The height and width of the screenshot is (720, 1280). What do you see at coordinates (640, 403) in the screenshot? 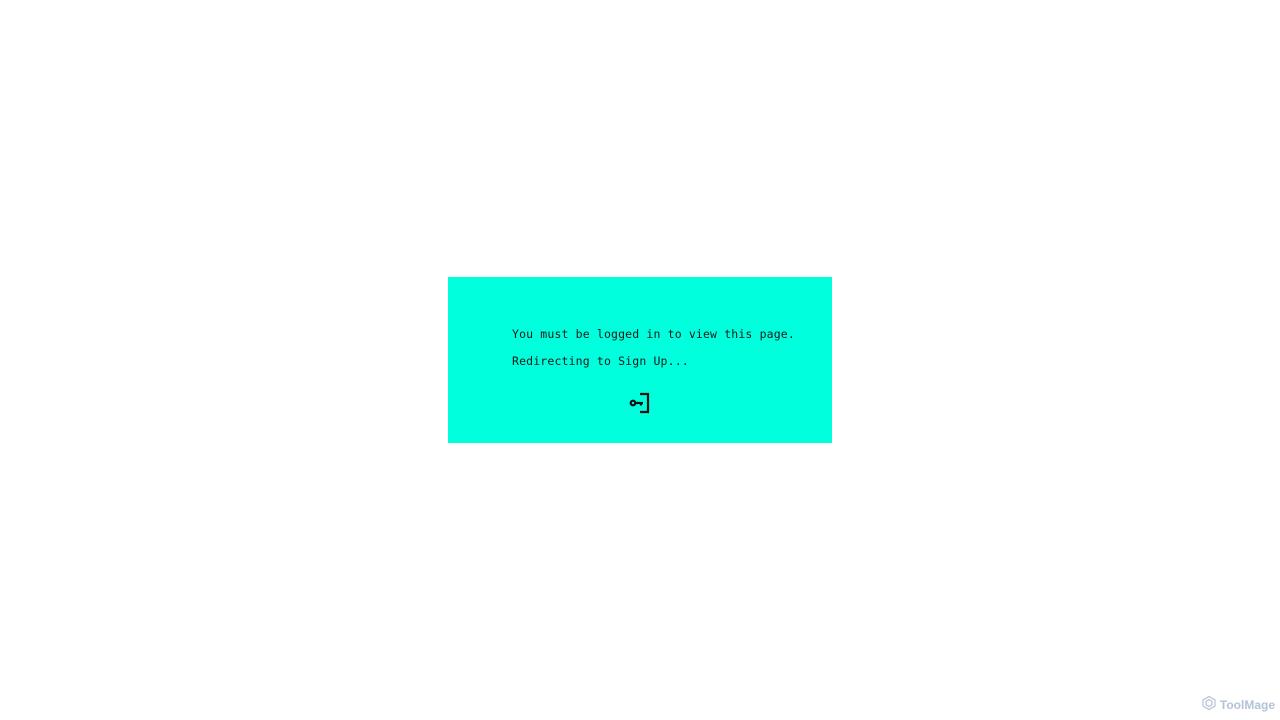
I see `login-icon` at bounding box center [640, 403].